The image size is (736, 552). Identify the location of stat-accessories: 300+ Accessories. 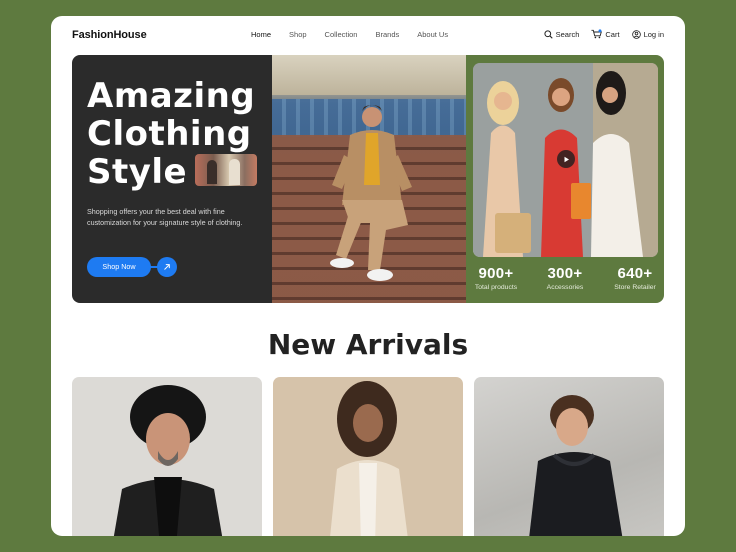
(565, 278).